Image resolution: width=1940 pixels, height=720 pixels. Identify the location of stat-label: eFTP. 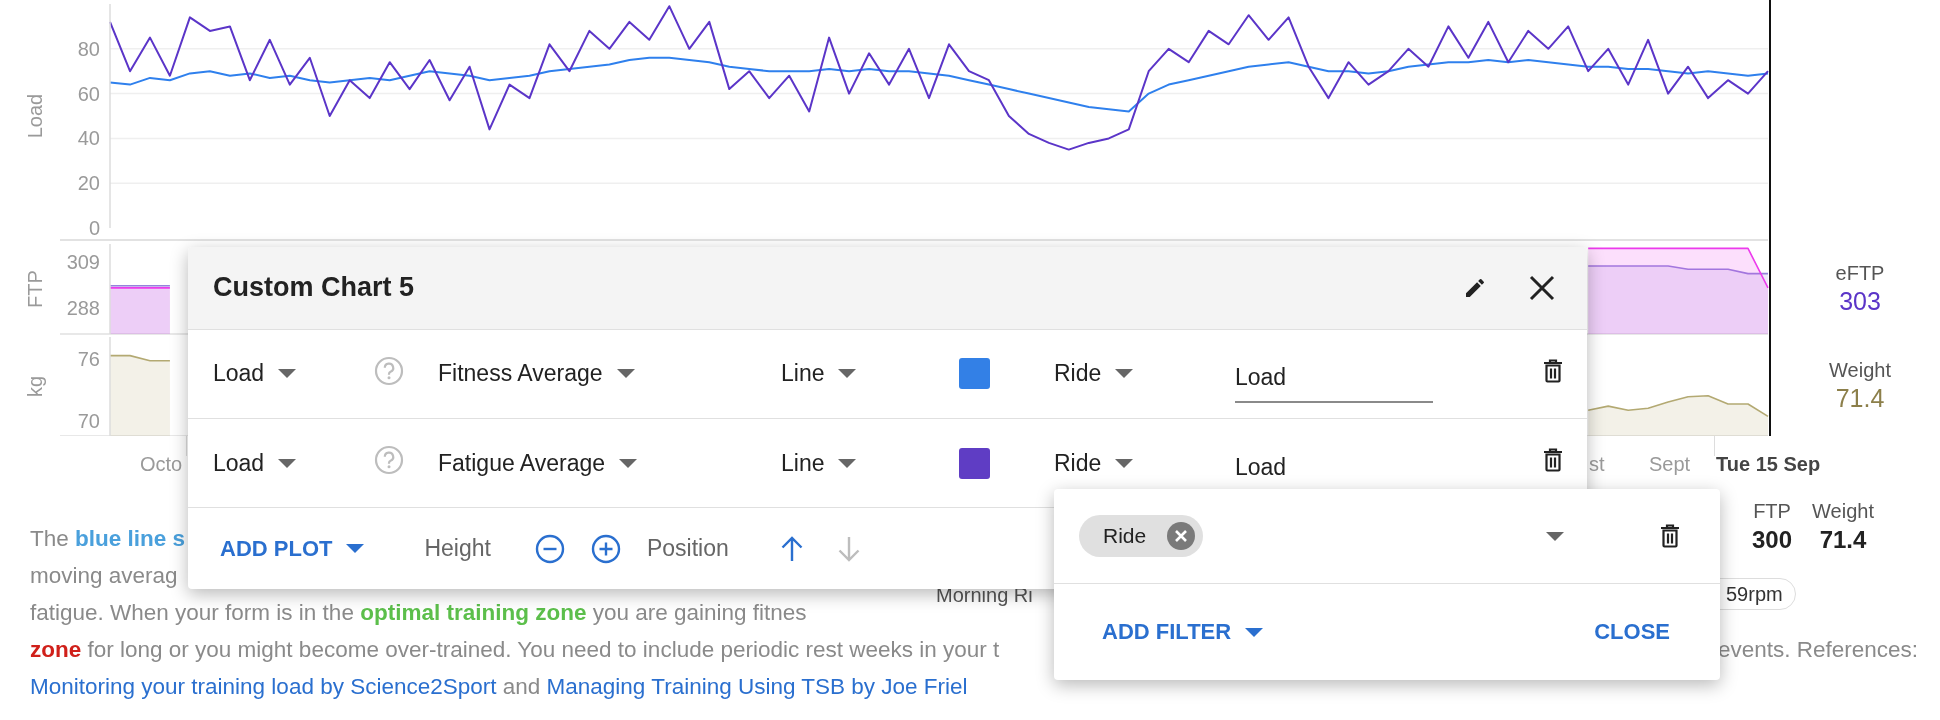
(1860, 273).